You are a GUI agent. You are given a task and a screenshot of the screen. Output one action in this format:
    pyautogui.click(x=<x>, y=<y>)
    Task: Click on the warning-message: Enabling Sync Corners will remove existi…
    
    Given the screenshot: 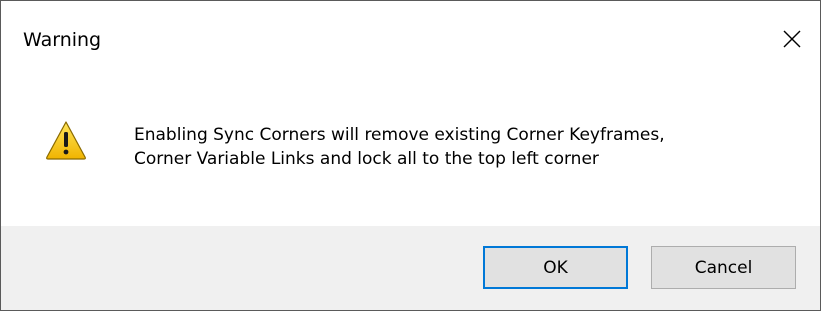 What is the action you would take?
    pyautogui.click(x=469, y=147)
    